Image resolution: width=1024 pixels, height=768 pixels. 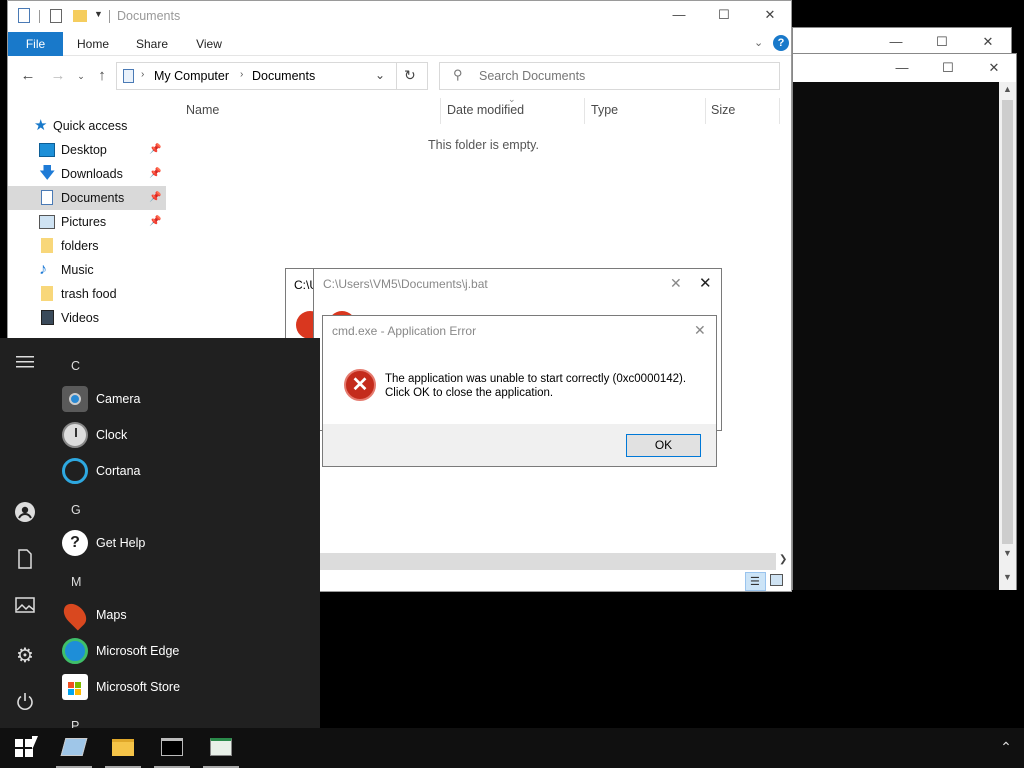 I want to click on document-window-icon, so click(x=221, y=747).